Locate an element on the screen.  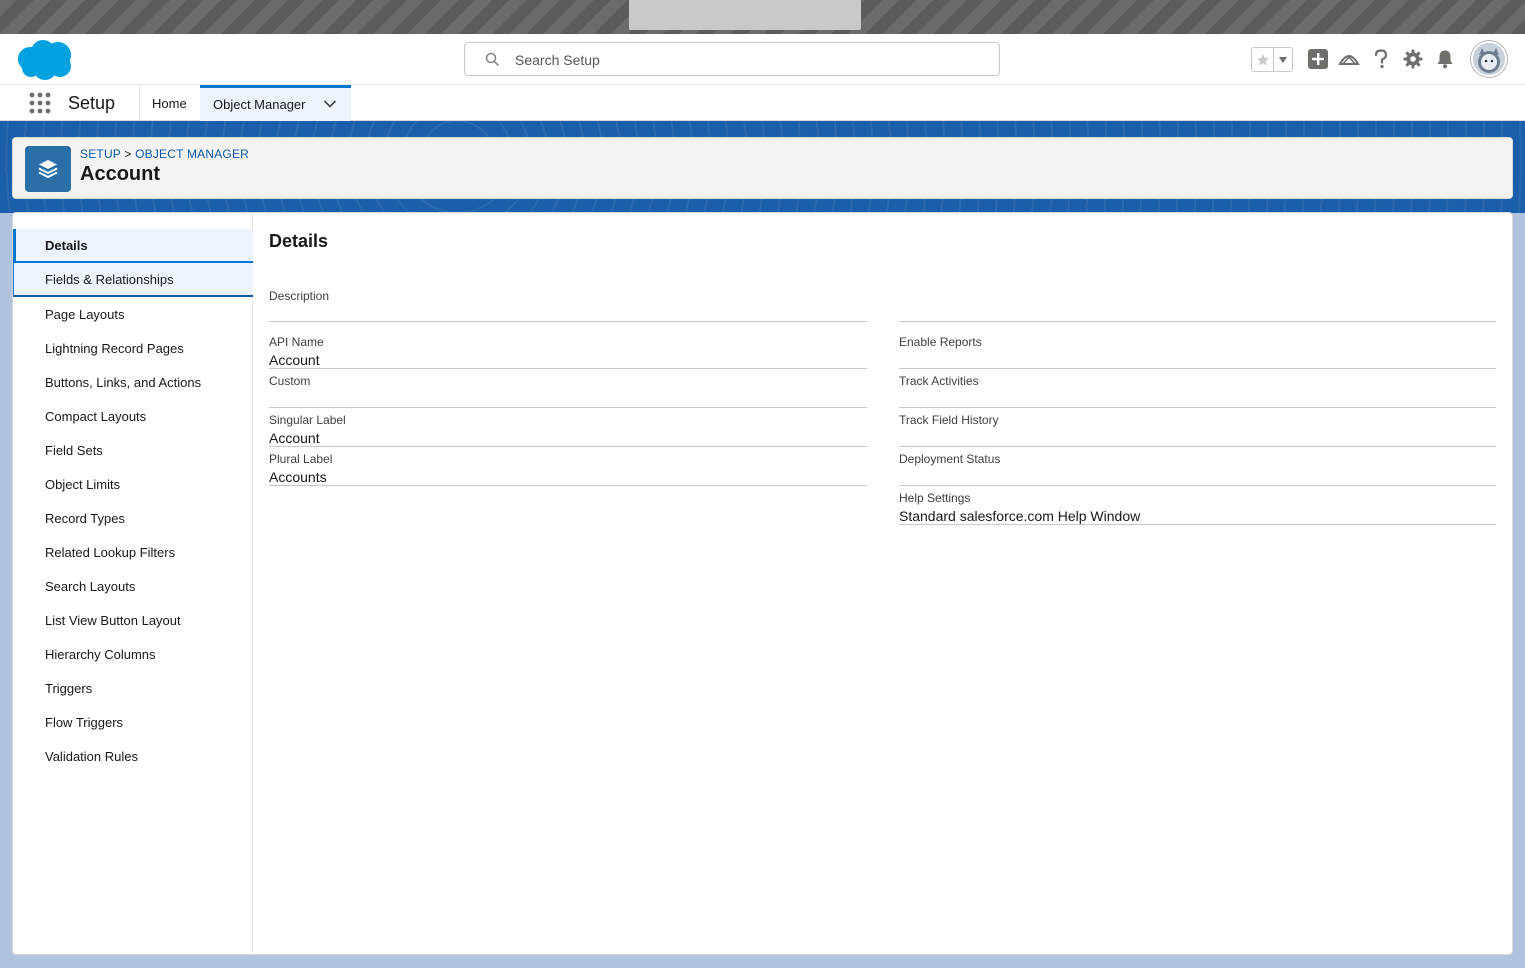
field-api-name: API Name Account is located at coordinates (568, 352).